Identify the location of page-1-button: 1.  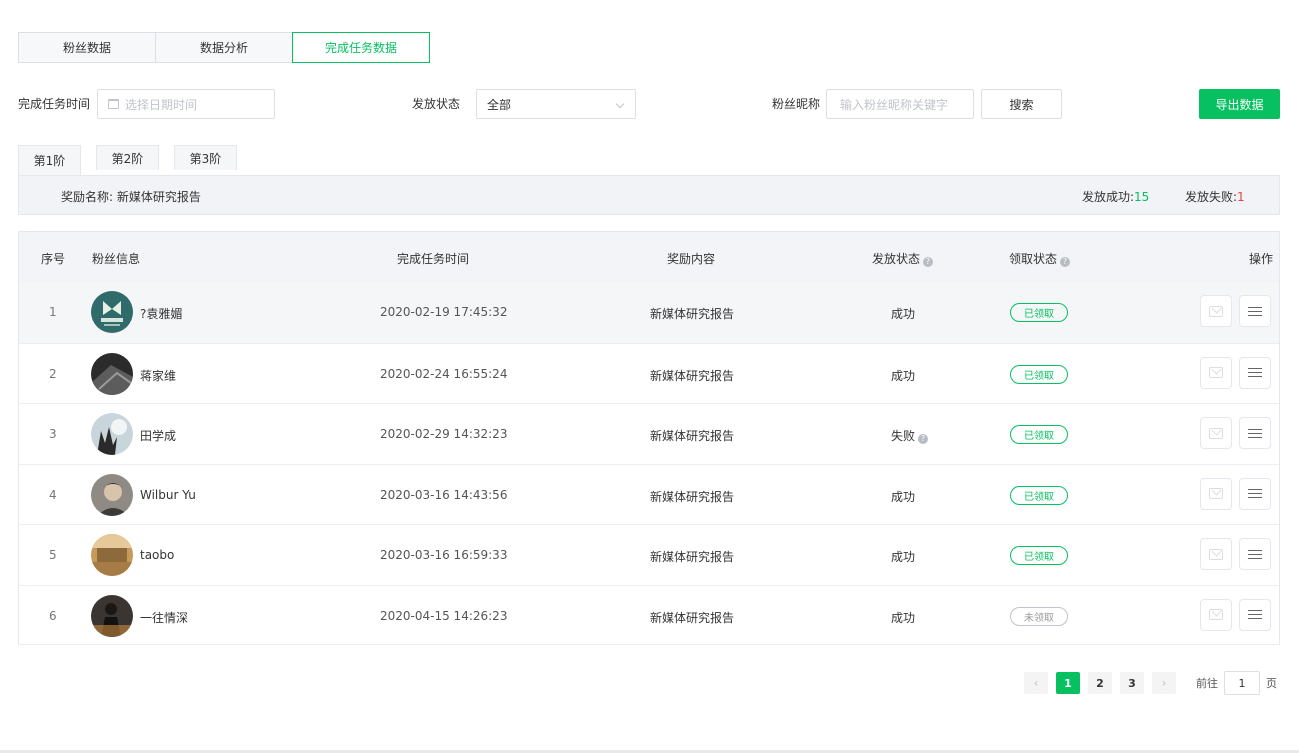
(1068, 683).